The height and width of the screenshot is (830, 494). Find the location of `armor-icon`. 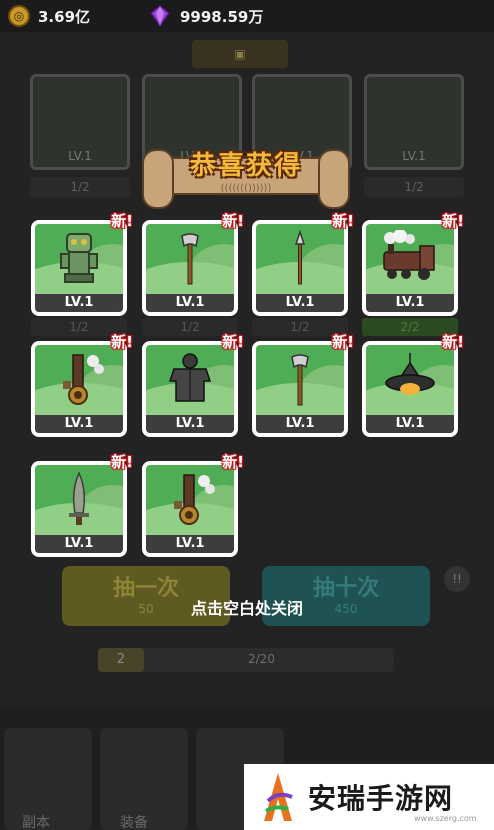

armor-icon is located at coordinates (190, 377).